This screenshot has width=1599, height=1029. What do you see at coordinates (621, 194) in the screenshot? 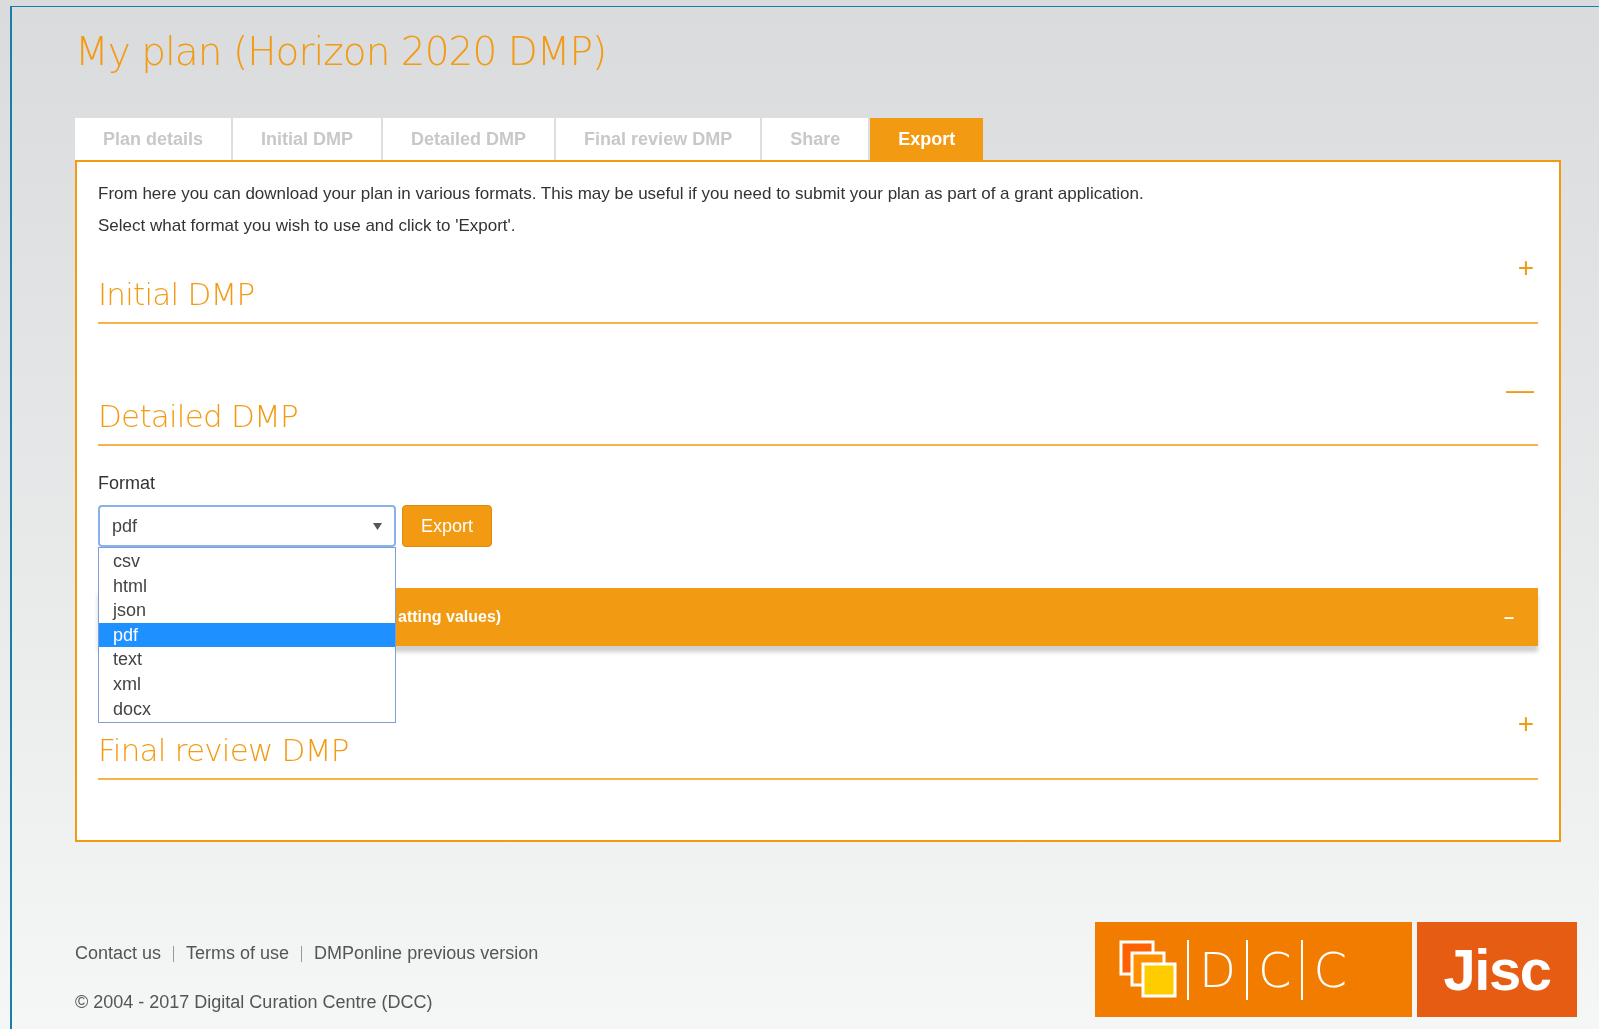
I see `intro-text: From here you can download your plan in various formats. This may be useful if you need to submit your plan as part of a grant application.` at bounding box center [621, 194].